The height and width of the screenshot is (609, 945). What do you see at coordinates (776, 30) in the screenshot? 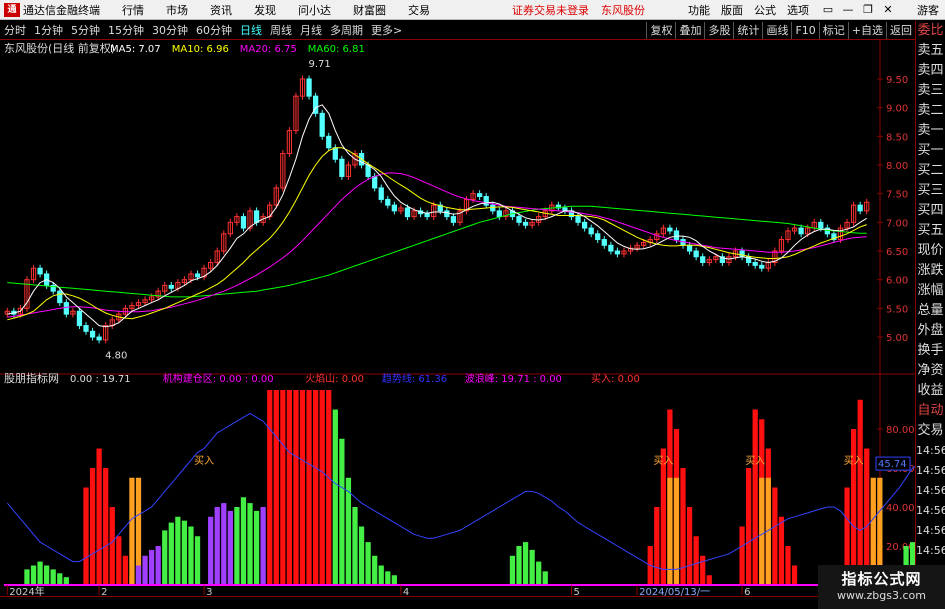
I see `draw-line-button: 画线` at bounding box center [776, 30].